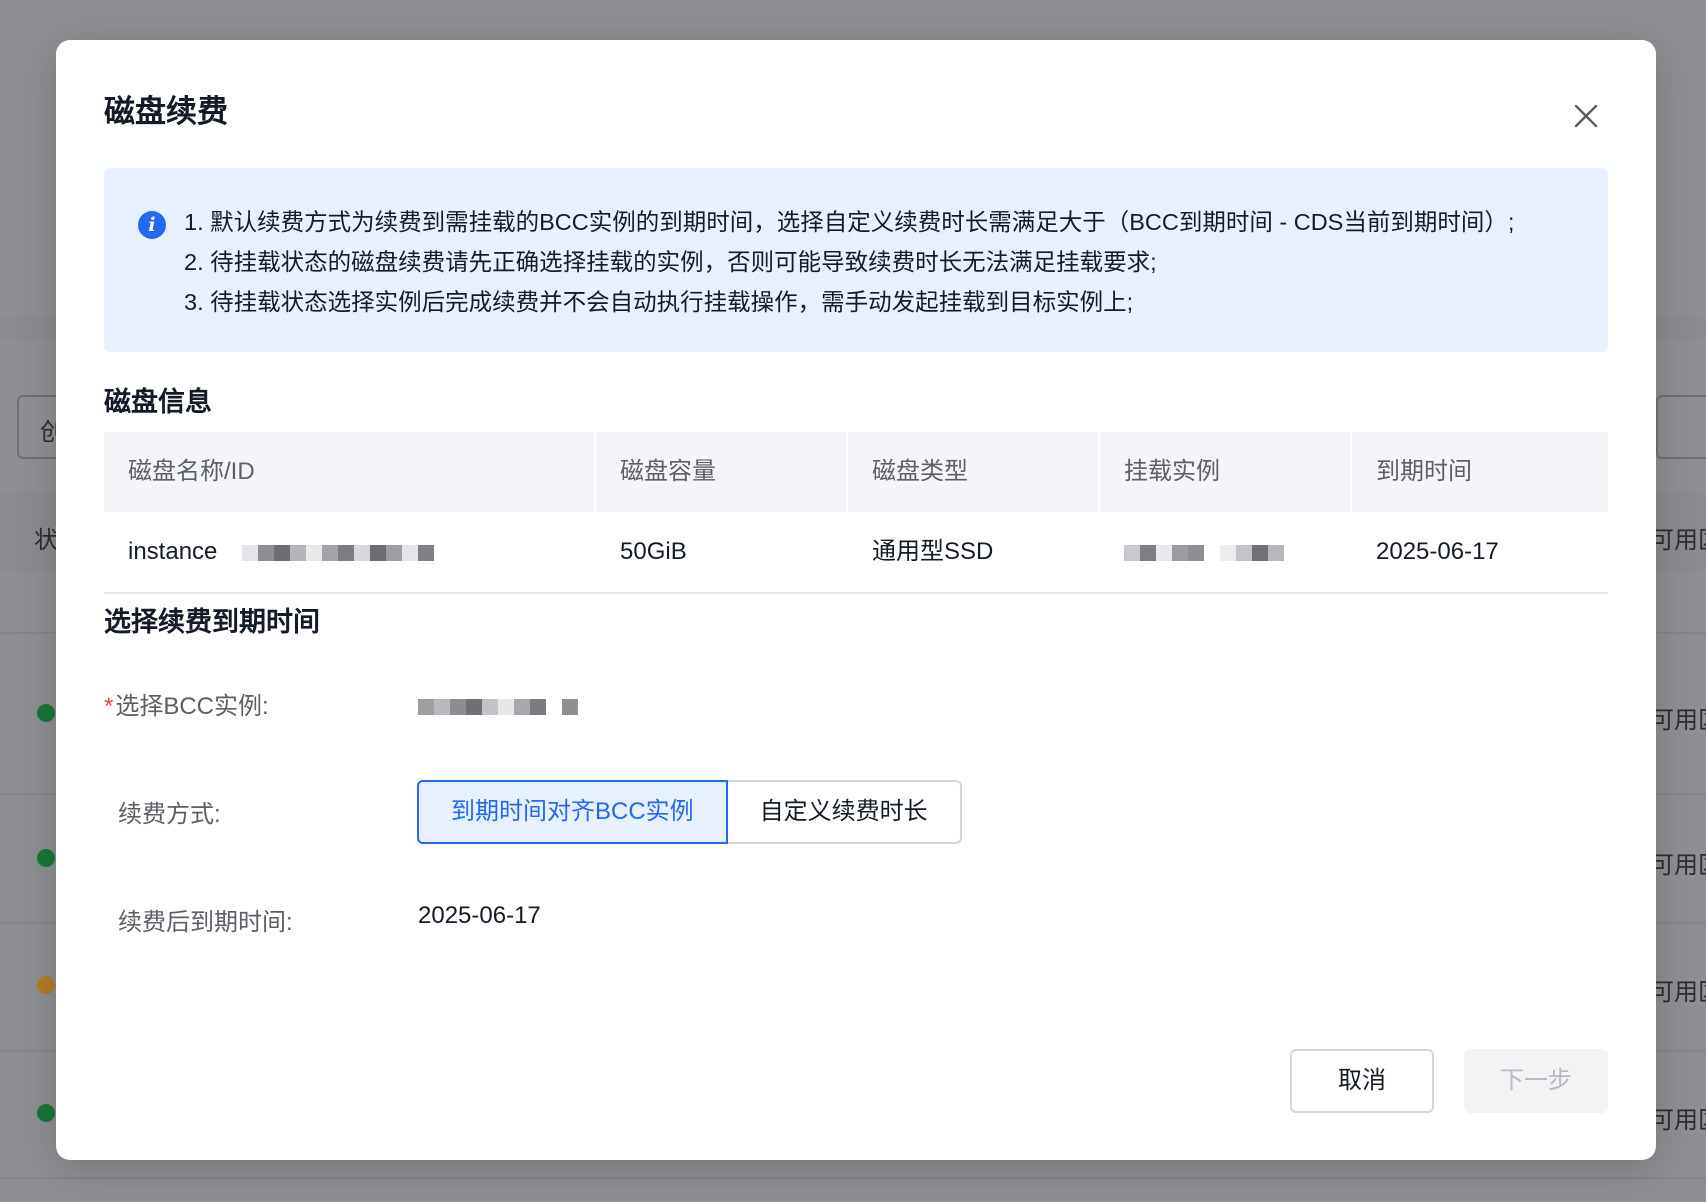 Image resolution: width=1706 pixels, height=1202 pixels. I want to click on disk-info-title: 磁盘信息, so click(158, 402).